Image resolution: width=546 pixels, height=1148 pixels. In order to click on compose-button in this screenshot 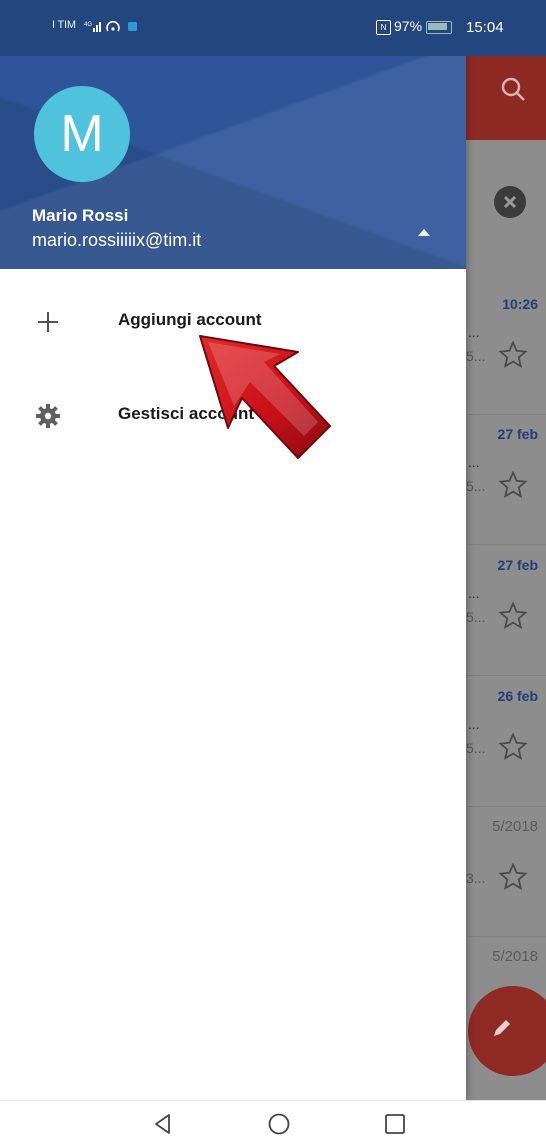, I will do `click(506, 1031)`.